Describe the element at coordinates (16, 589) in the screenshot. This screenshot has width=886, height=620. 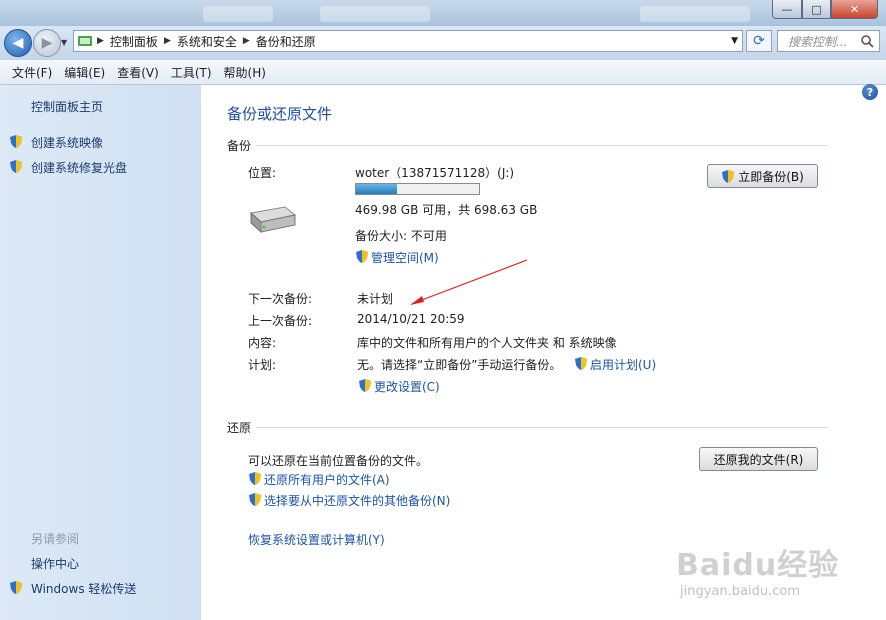
I see `windows-transfer-icon` at that location.